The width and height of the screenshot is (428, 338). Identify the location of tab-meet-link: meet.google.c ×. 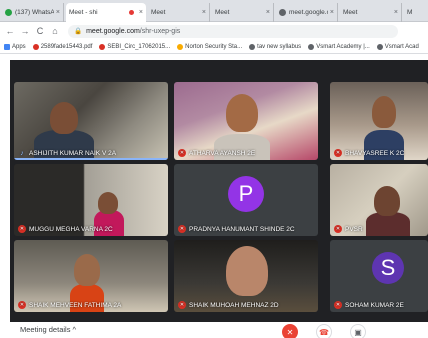
(307, 12).